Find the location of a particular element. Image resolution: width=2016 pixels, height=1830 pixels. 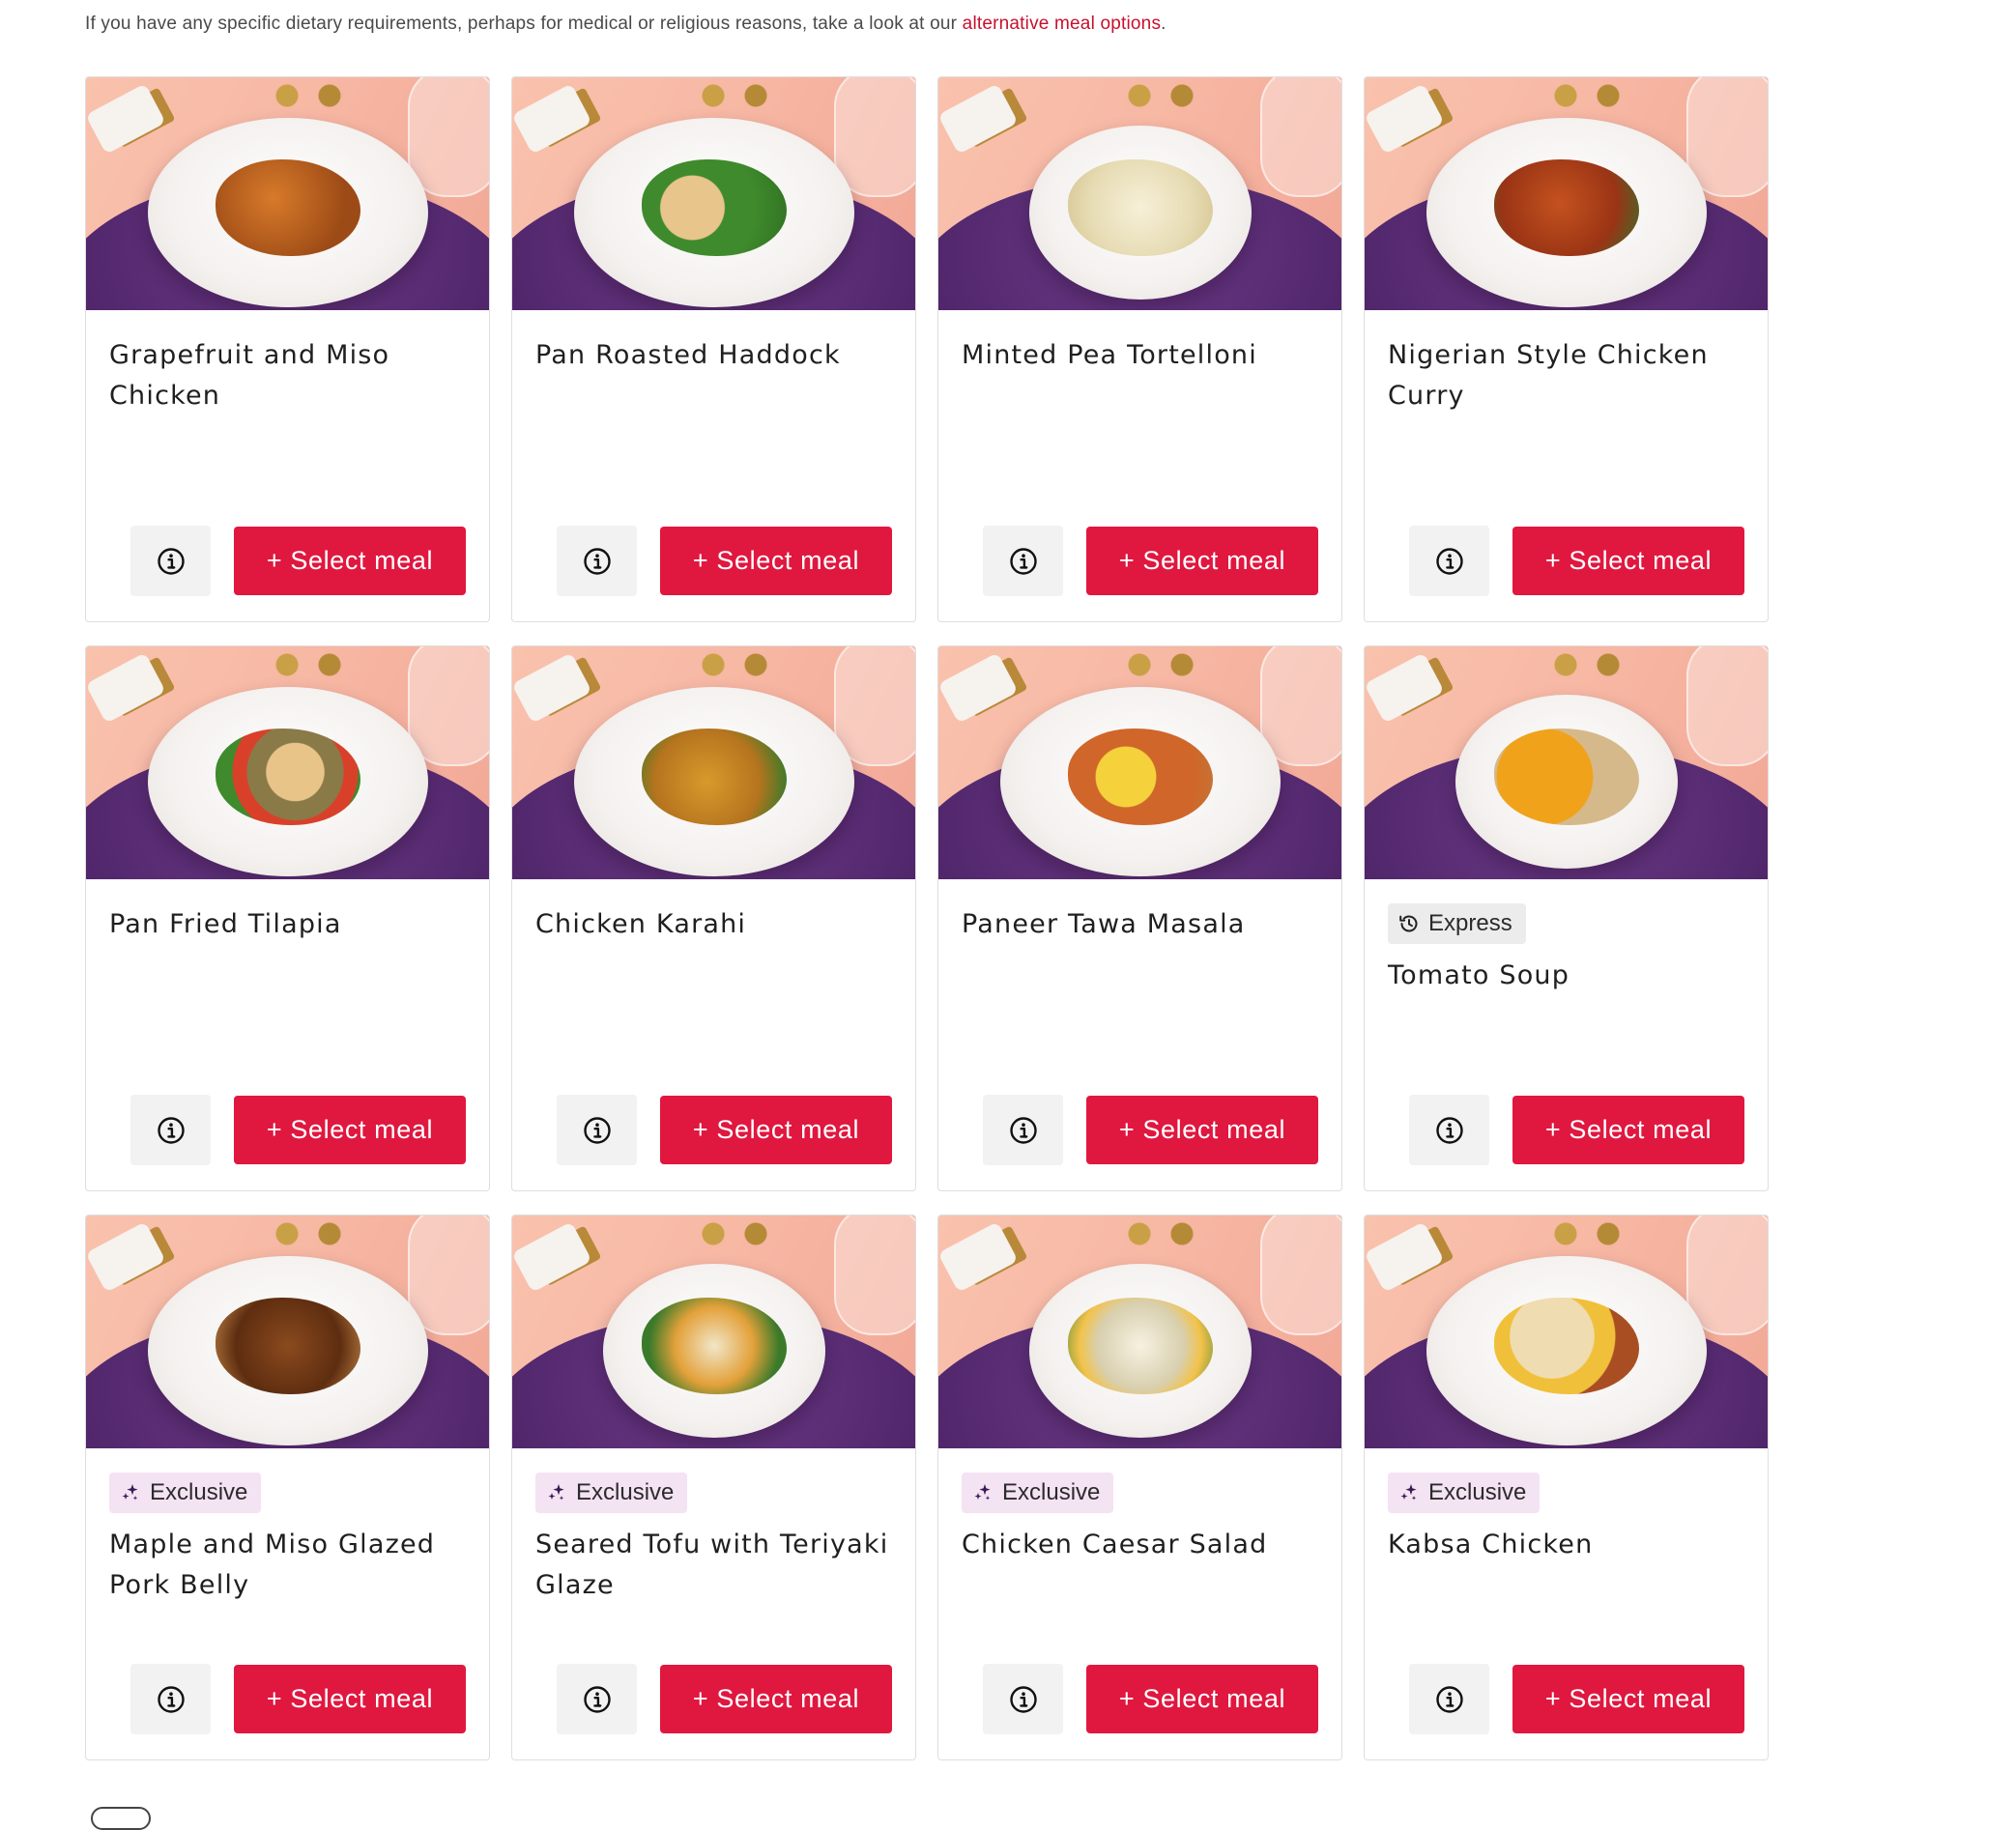

meal-title: Maple and Miso Glazed Pork Belly is located at coordinates (273, 1565).